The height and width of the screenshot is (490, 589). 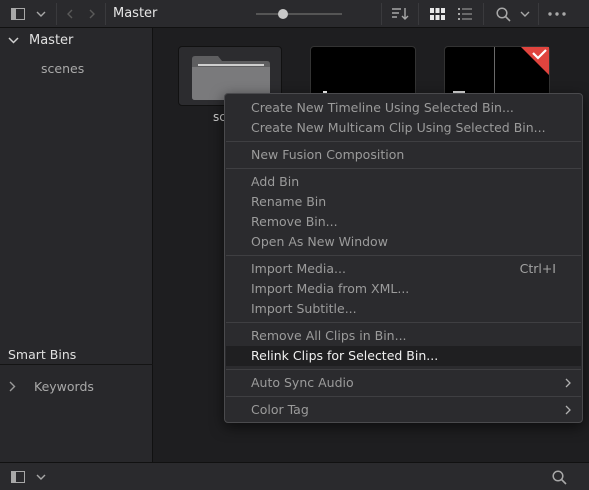 I want to click on menu-item-rename-bin: Rename Bin, so click(x=403, y=202).